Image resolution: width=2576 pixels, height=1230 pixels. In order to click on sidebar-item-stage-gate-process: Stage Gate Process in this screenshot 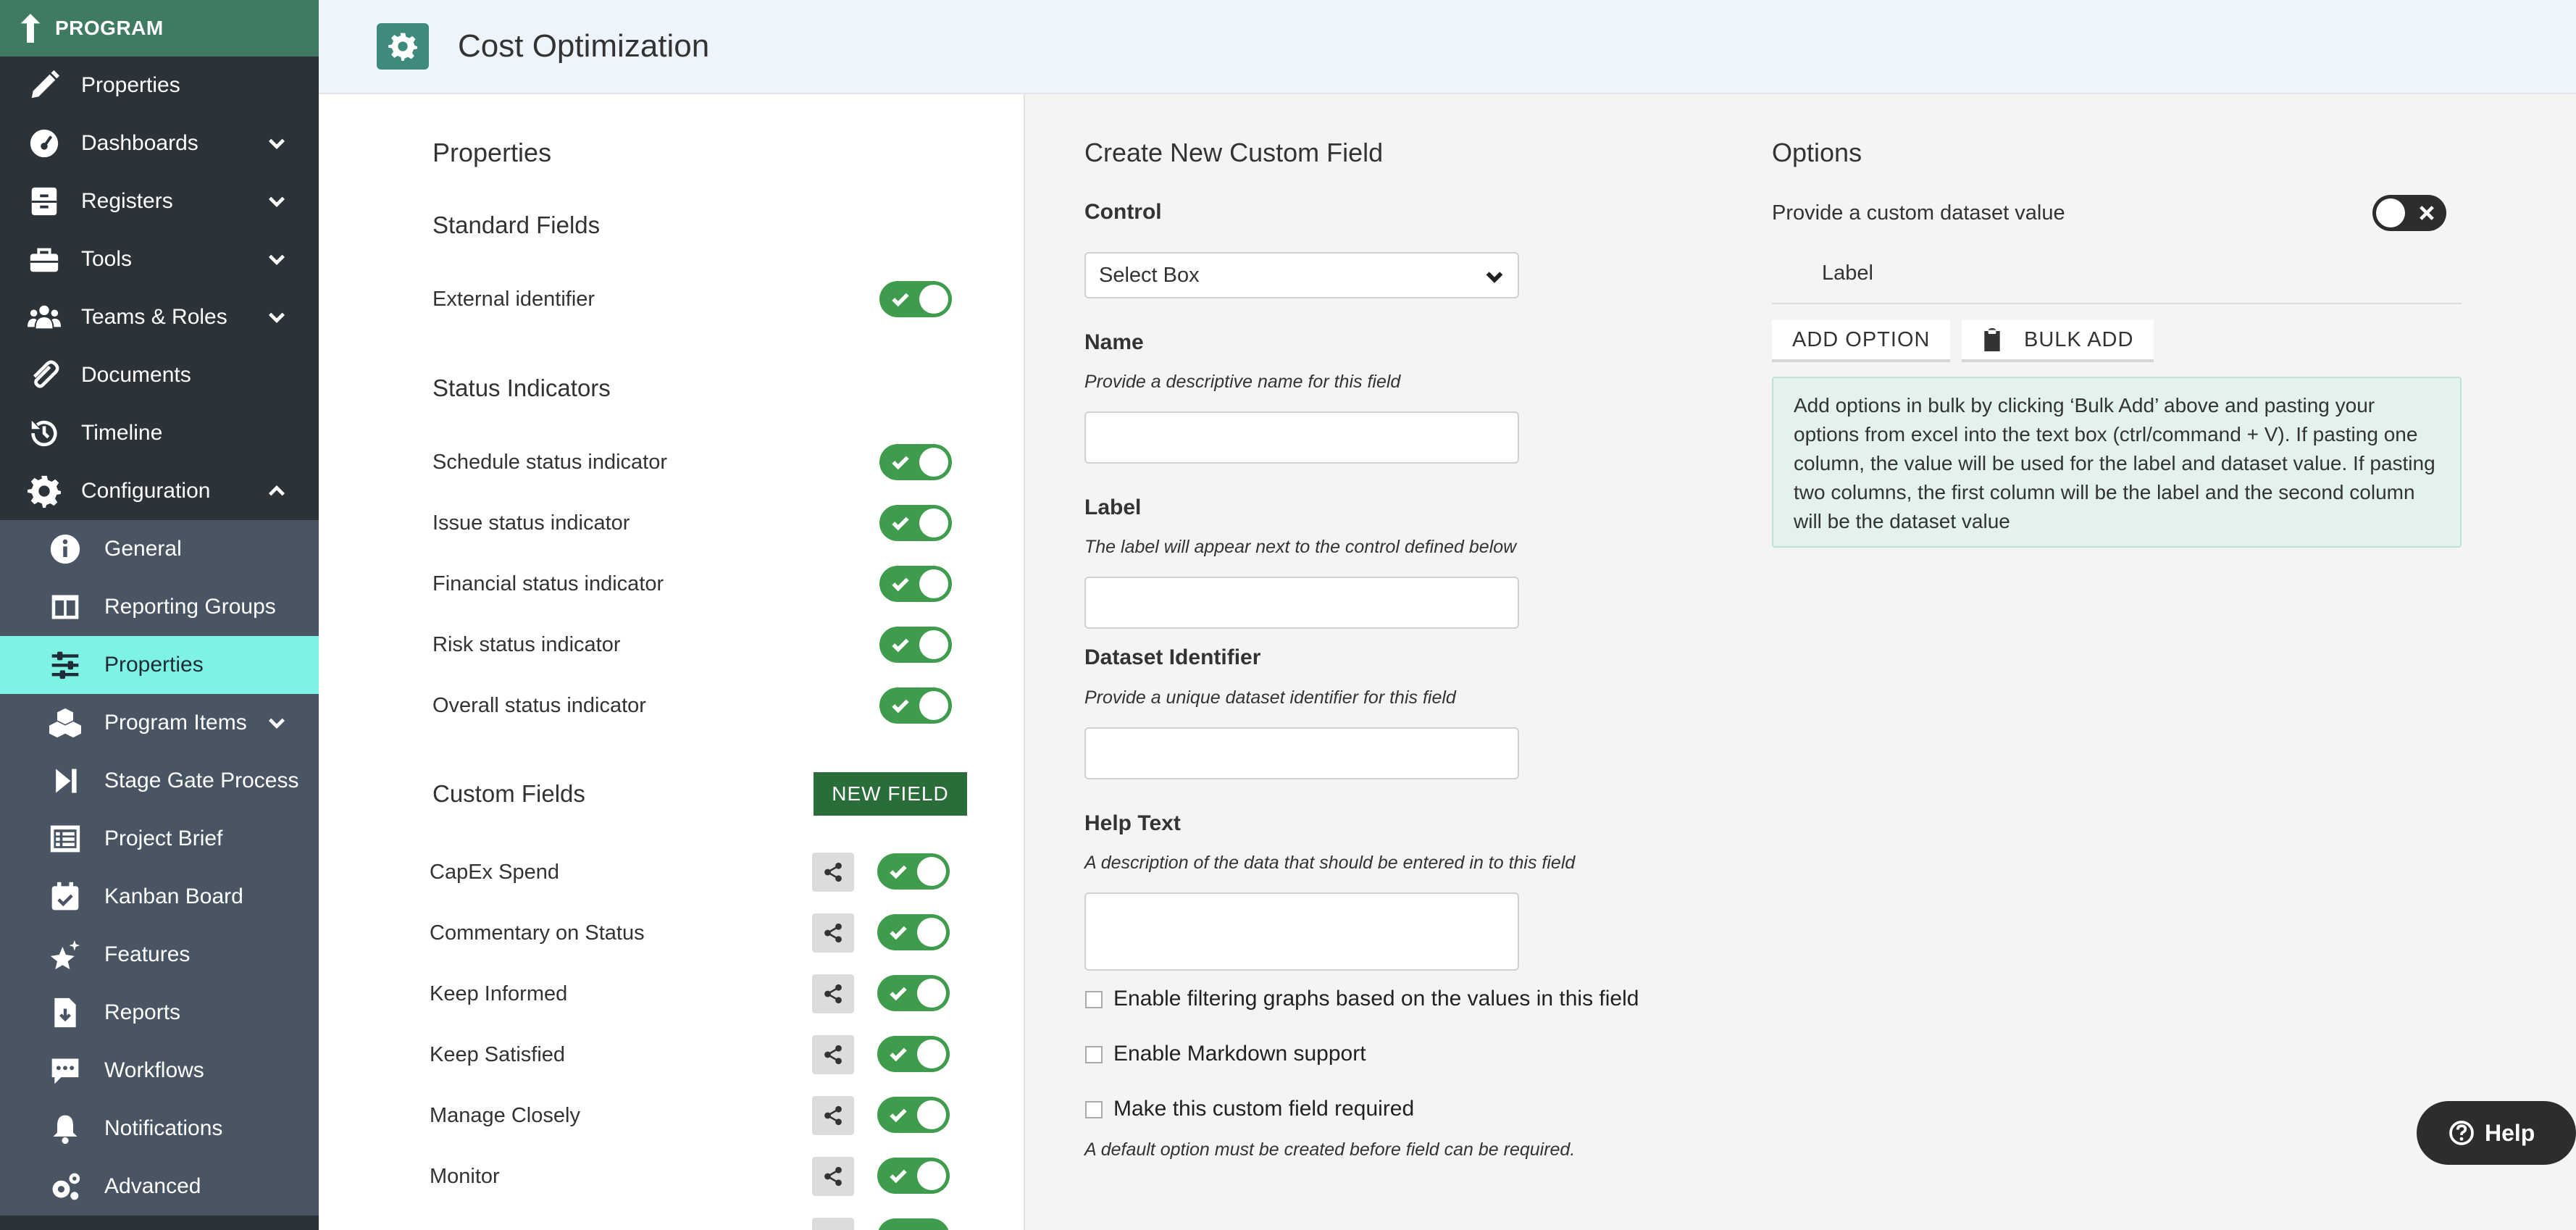, I will do `click(159, 781)`.